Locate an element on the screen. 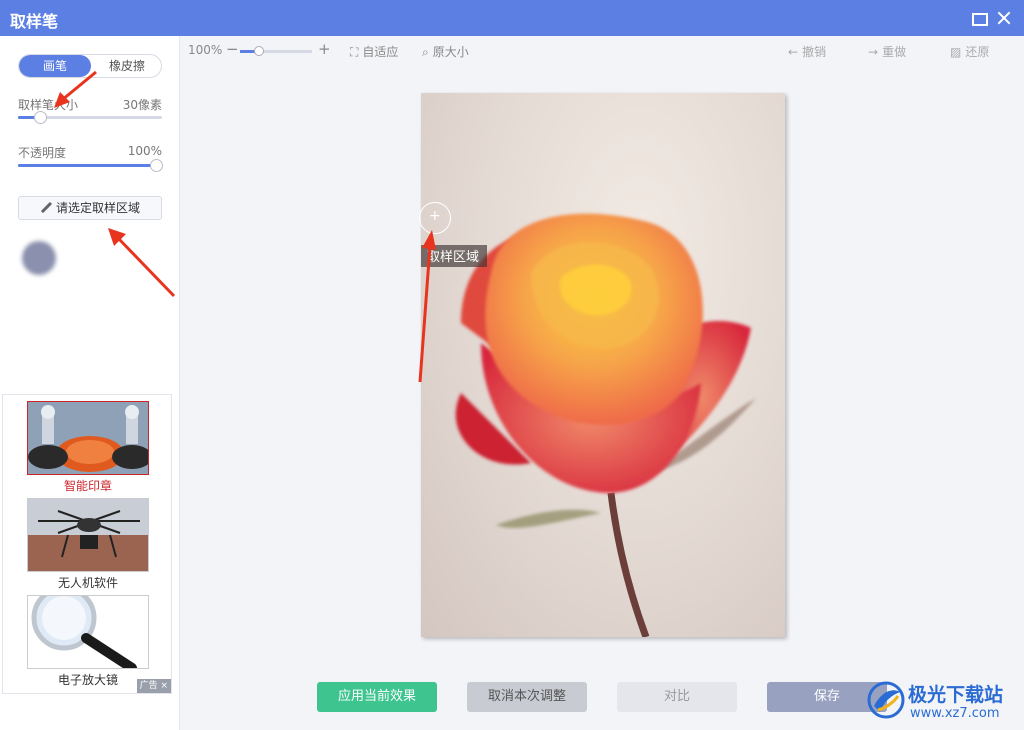 The image size is (1024, 730). apply-button: 应用当前效果 is located at coordinates (377, 697).